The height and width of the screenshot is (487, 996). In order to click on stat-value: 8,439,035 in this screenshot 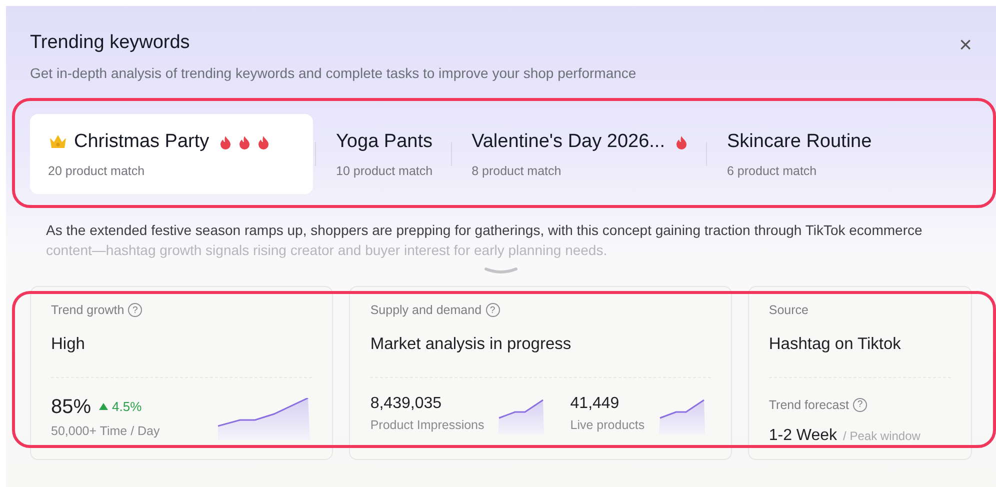, I will do `click(406, 404)`.